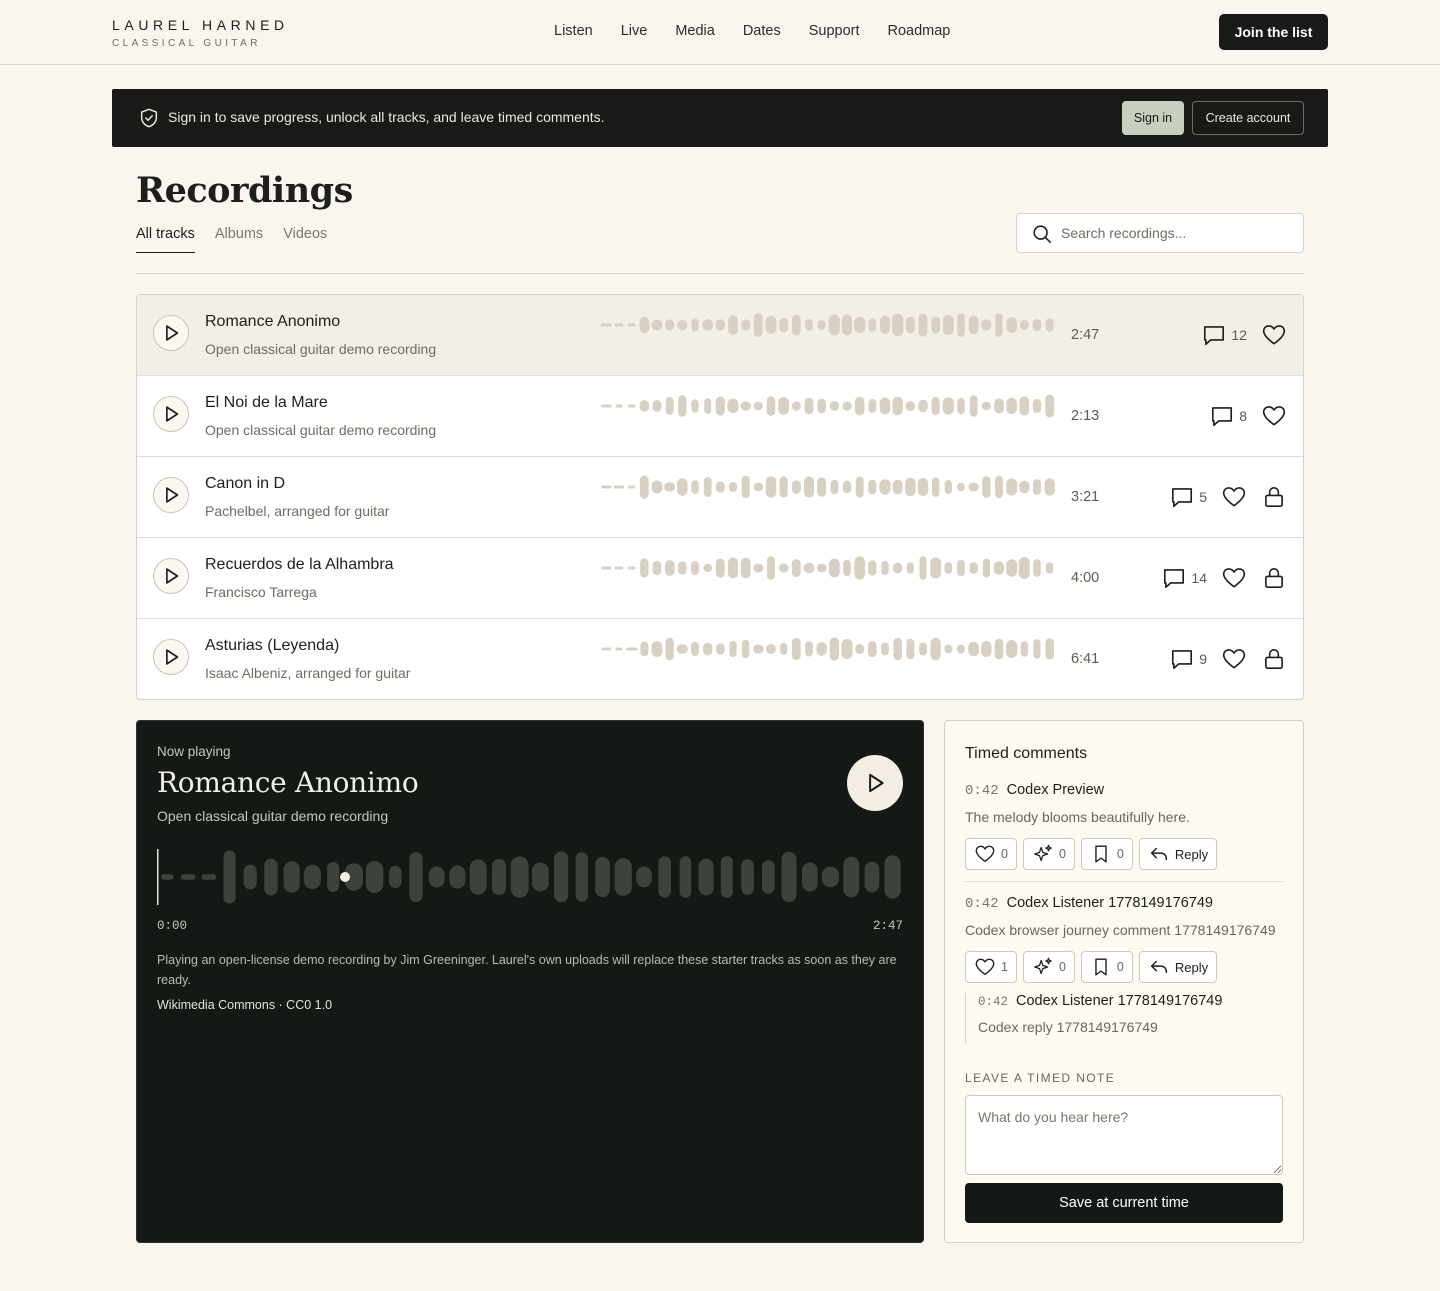 This screenshot has height=1291, width=1440. I want to click on comment-count: 8, so click(1243, 416).